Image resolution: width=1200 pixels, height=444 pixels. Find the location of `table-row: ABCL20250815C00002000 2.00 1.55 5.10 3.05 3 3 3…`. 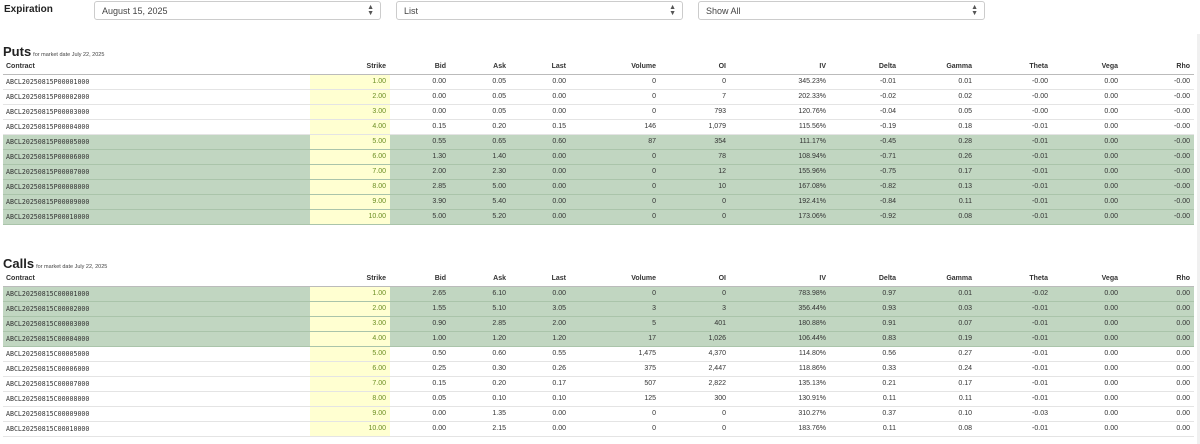

table-row: ABCL20250815C00002000 2.00 1.55 5.10 3.05 3 3 3… is located at coordinates (598, 309).